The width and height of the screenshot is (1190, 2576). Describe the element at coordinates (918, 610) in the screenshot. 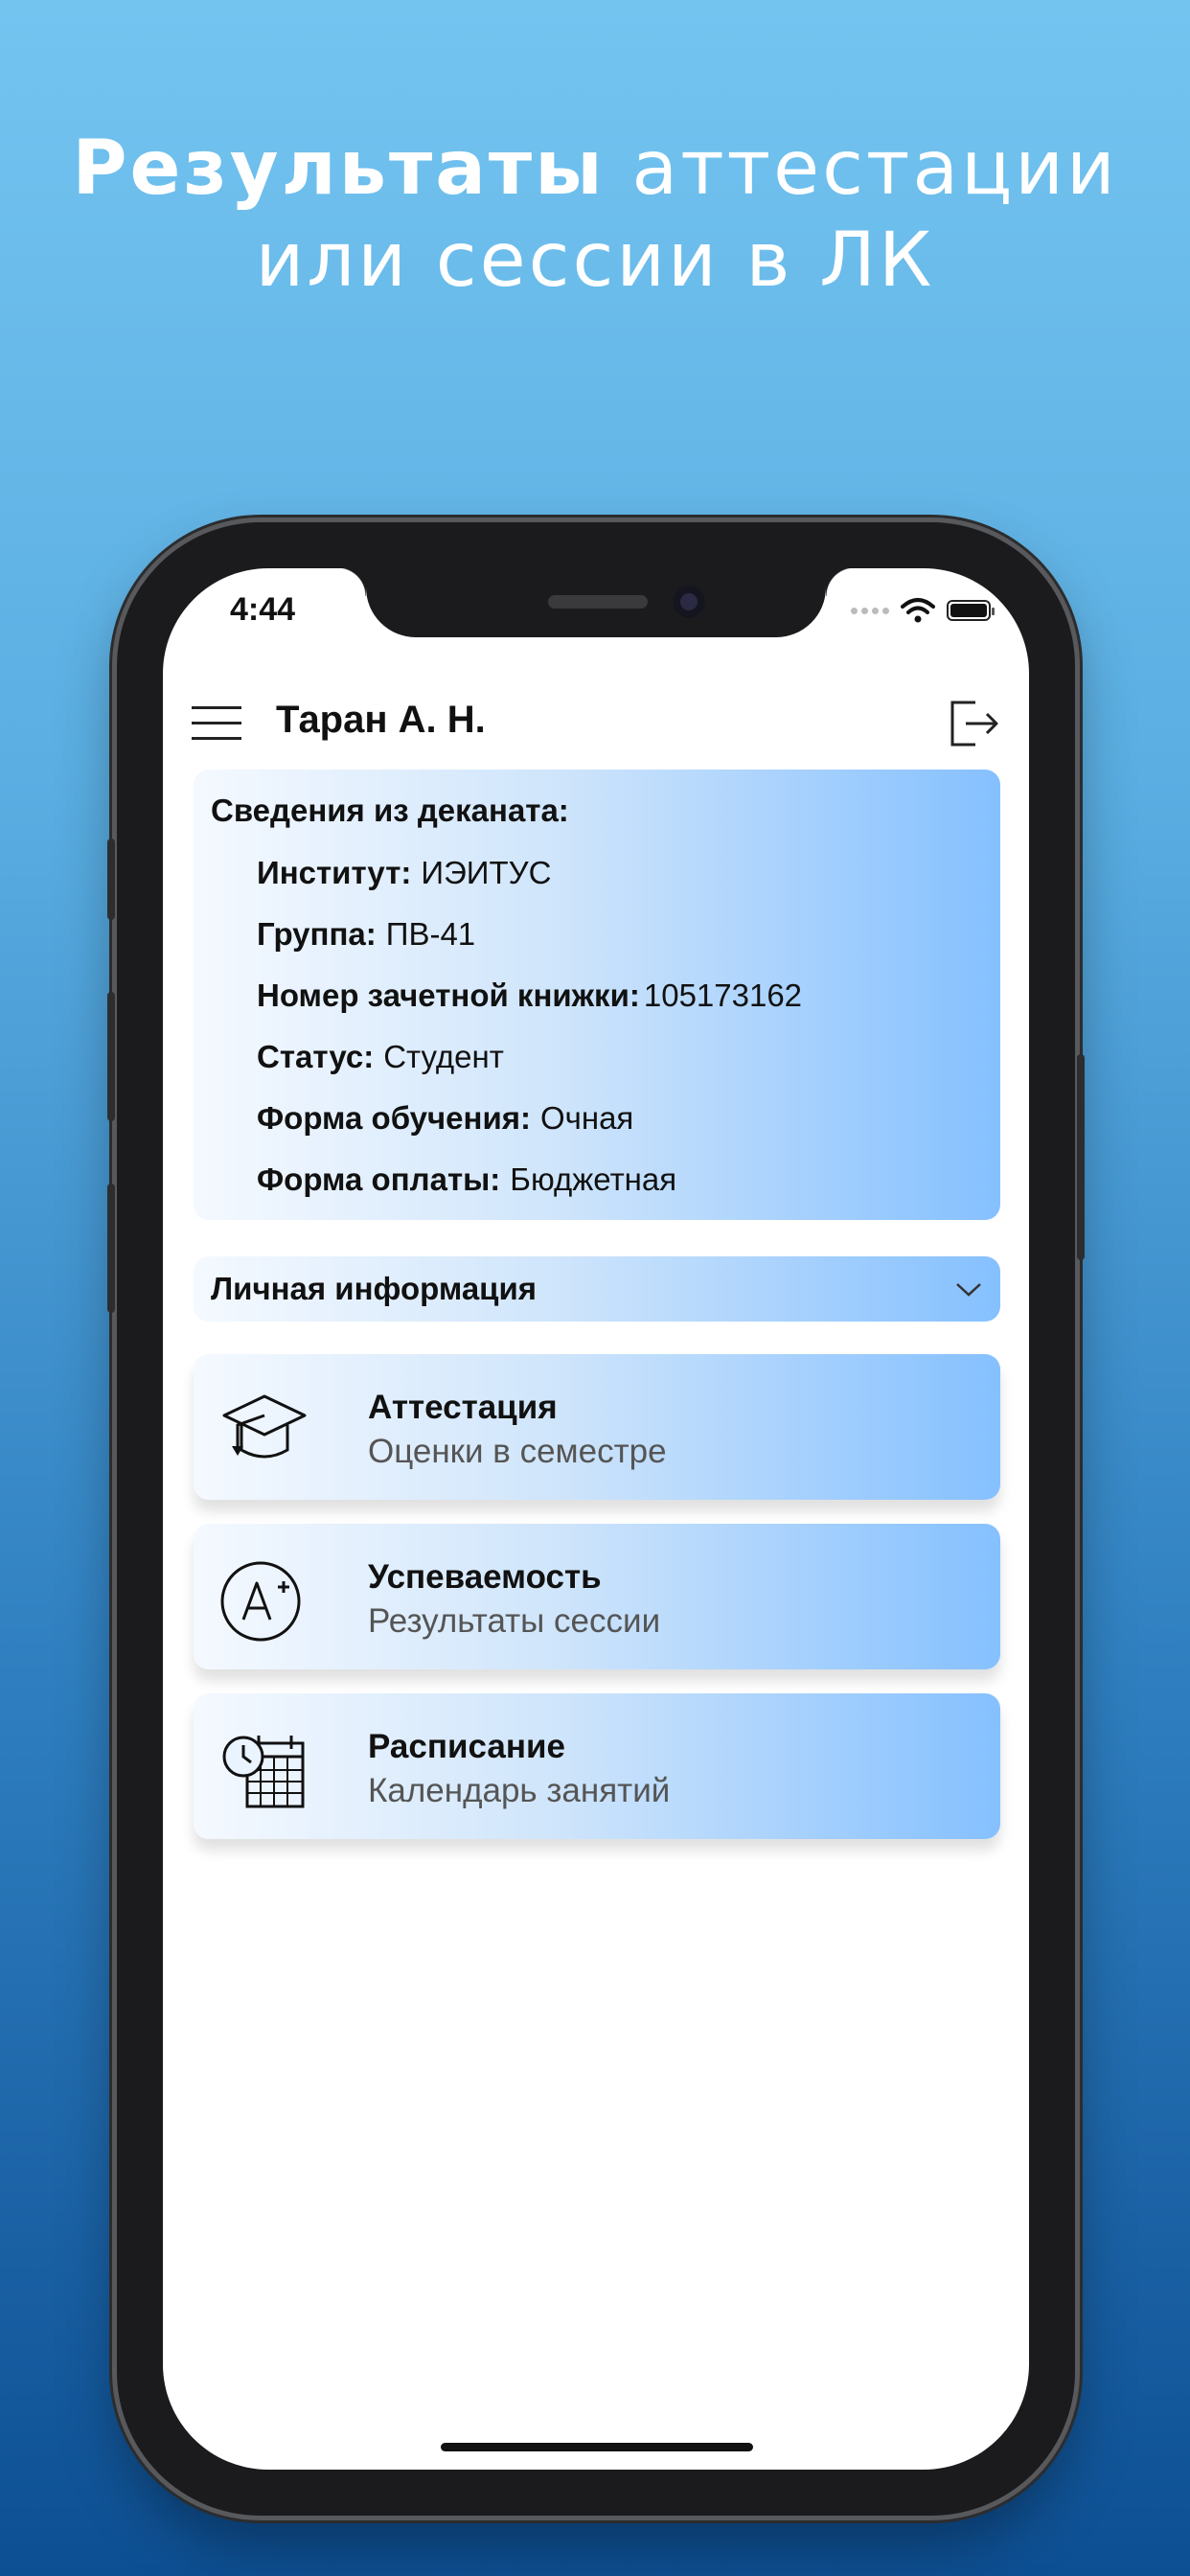

I see `wifi-icon` at that location.